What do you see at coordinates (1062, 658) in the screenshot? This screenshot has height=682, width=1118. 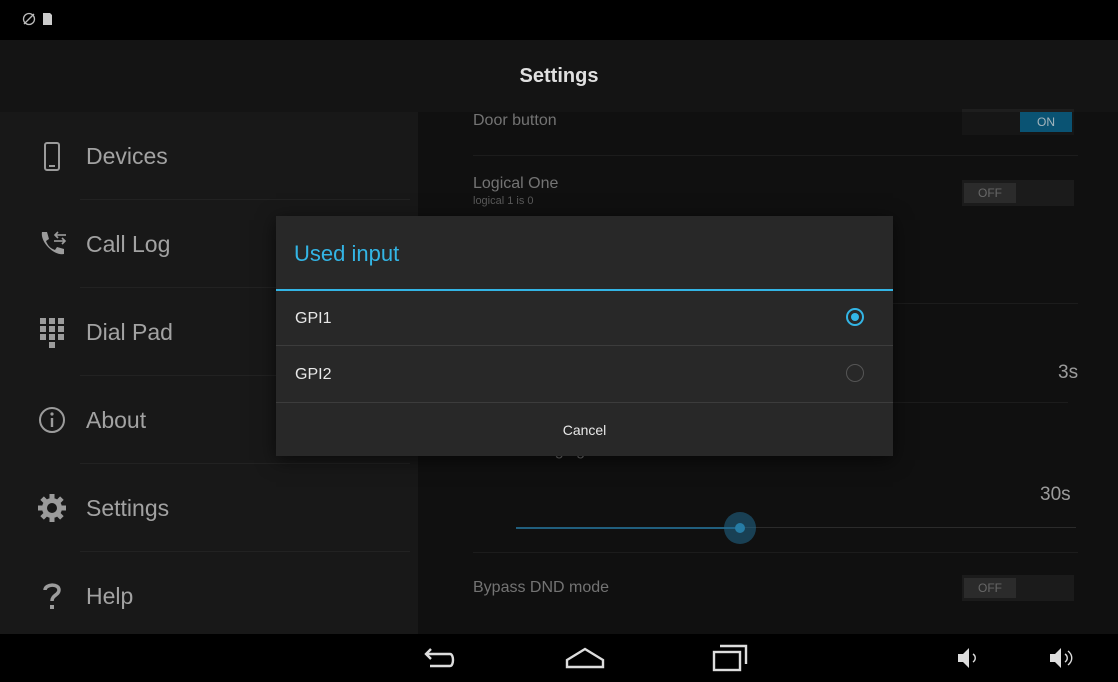 I see `volume-up-icon` at bounding box center [1062, 658].